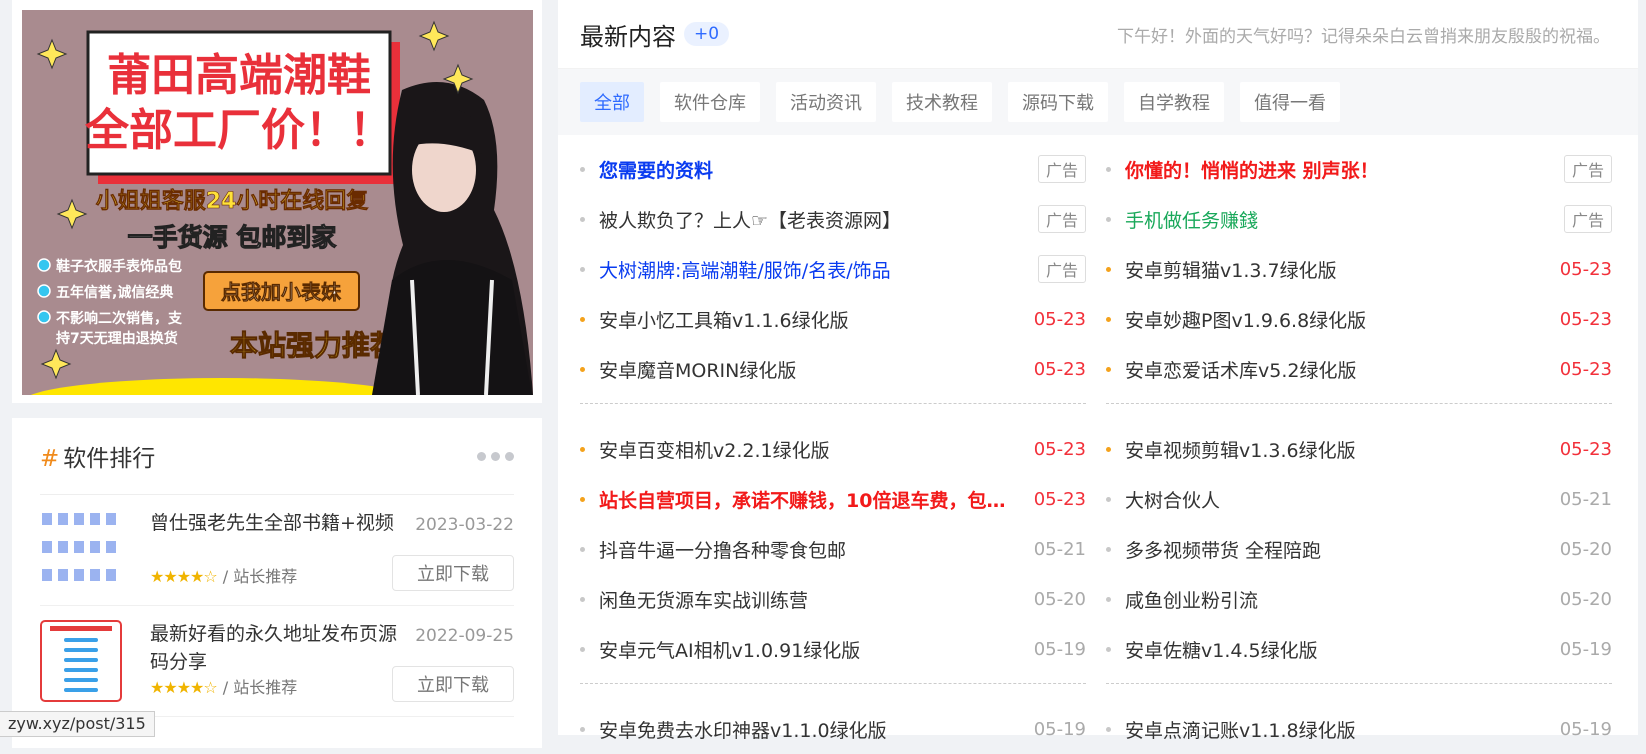  Describe the element at coordinates (745, 269) in the screenshot. I see `list-item-title: 大树潮牌:高端潮鞋/服饰/名表/饰品` at that location.